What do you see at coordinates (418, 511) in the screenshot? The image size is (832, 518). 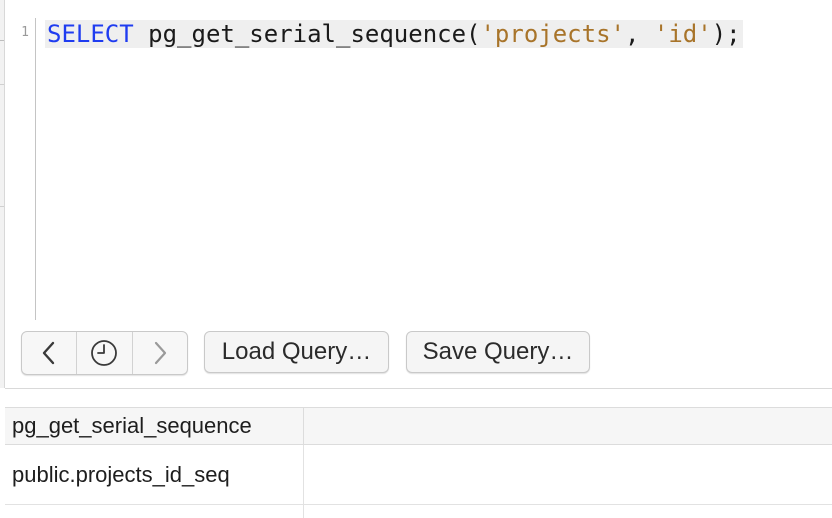 I see `table-row-empty` at bounding box center [418, 511].